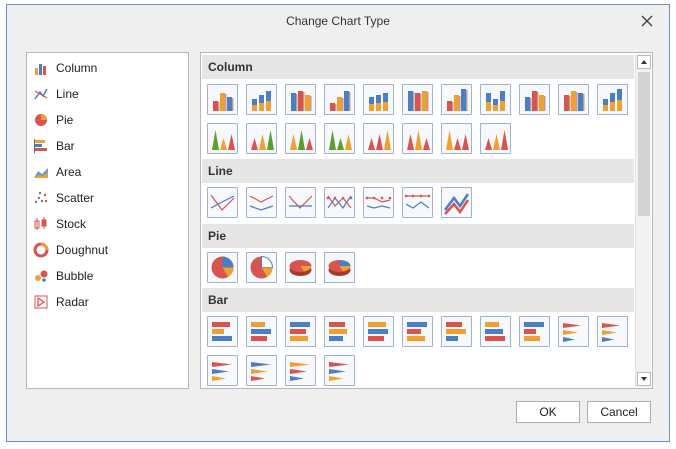 The image size is (676, 449). I want to click on bar-chart-icon, so click(41, 146).